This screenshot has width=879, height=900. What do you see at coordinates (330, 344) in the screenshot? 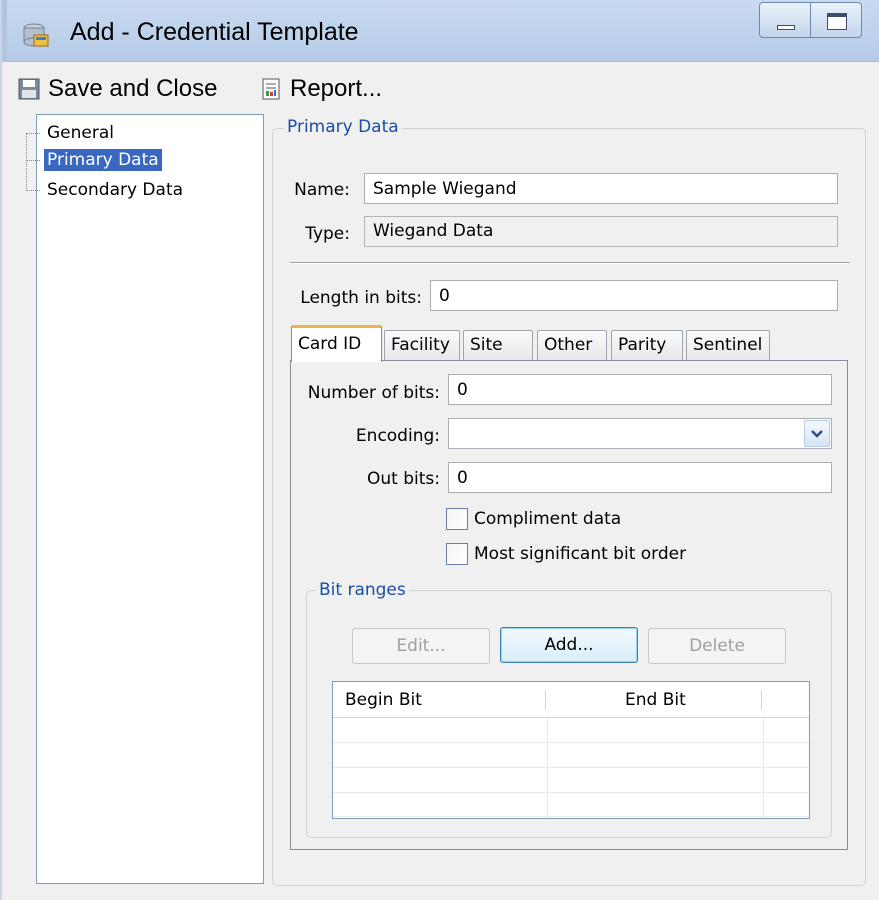
I see `tab-label: Card ID` at bounding box center [330, 344].